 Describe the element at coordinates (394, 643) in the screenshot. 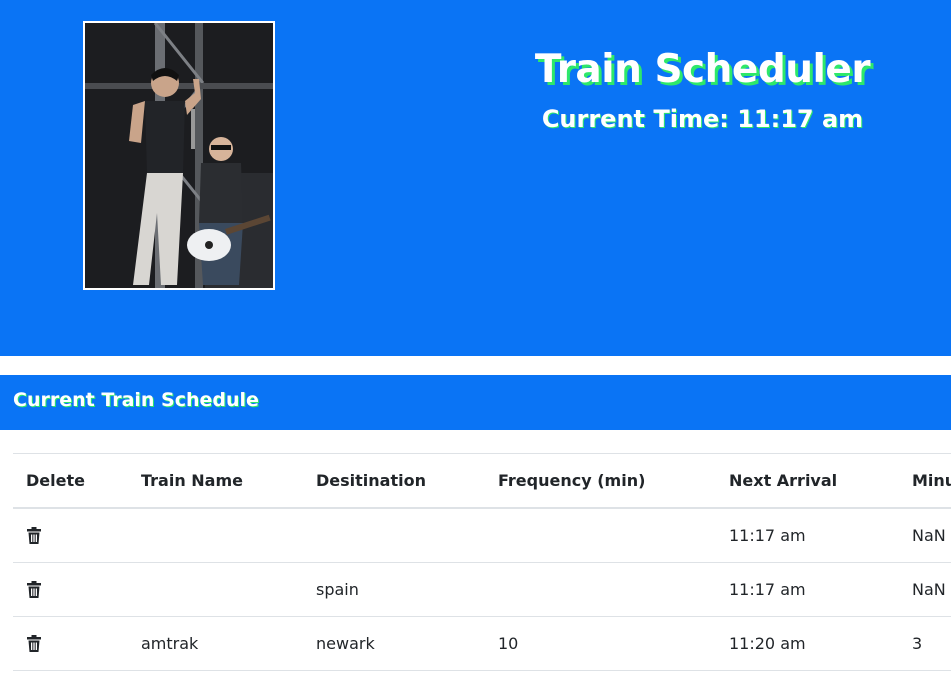

I see `cell-destination: newark` at that location.